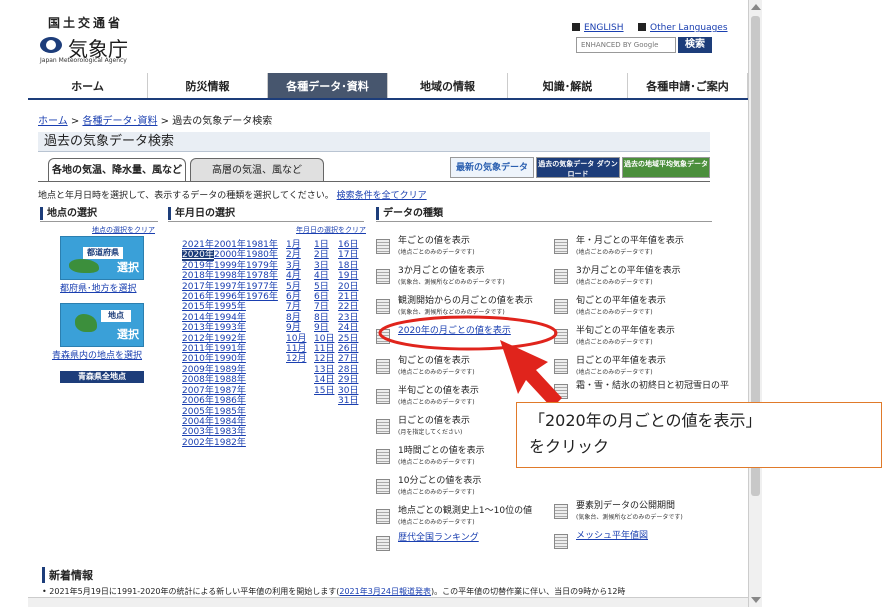  What do you see at coordinates (629, 506) in the screenshot?
I see `datatype-option-label: 要素別データの公開期間` at bounding box center [629, 506].